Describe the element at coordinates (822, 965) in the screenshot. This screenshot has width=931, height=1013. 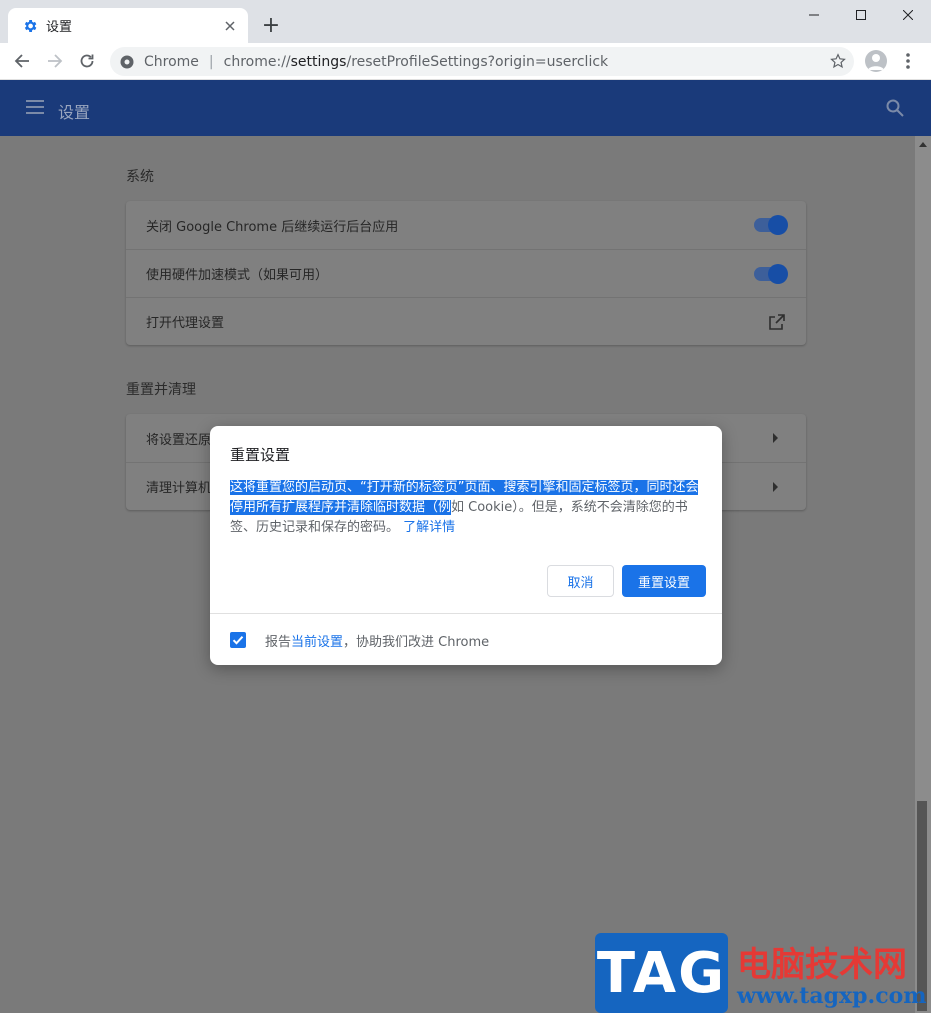
I see `watermark-cn-text: 电脑技术网` at that location.